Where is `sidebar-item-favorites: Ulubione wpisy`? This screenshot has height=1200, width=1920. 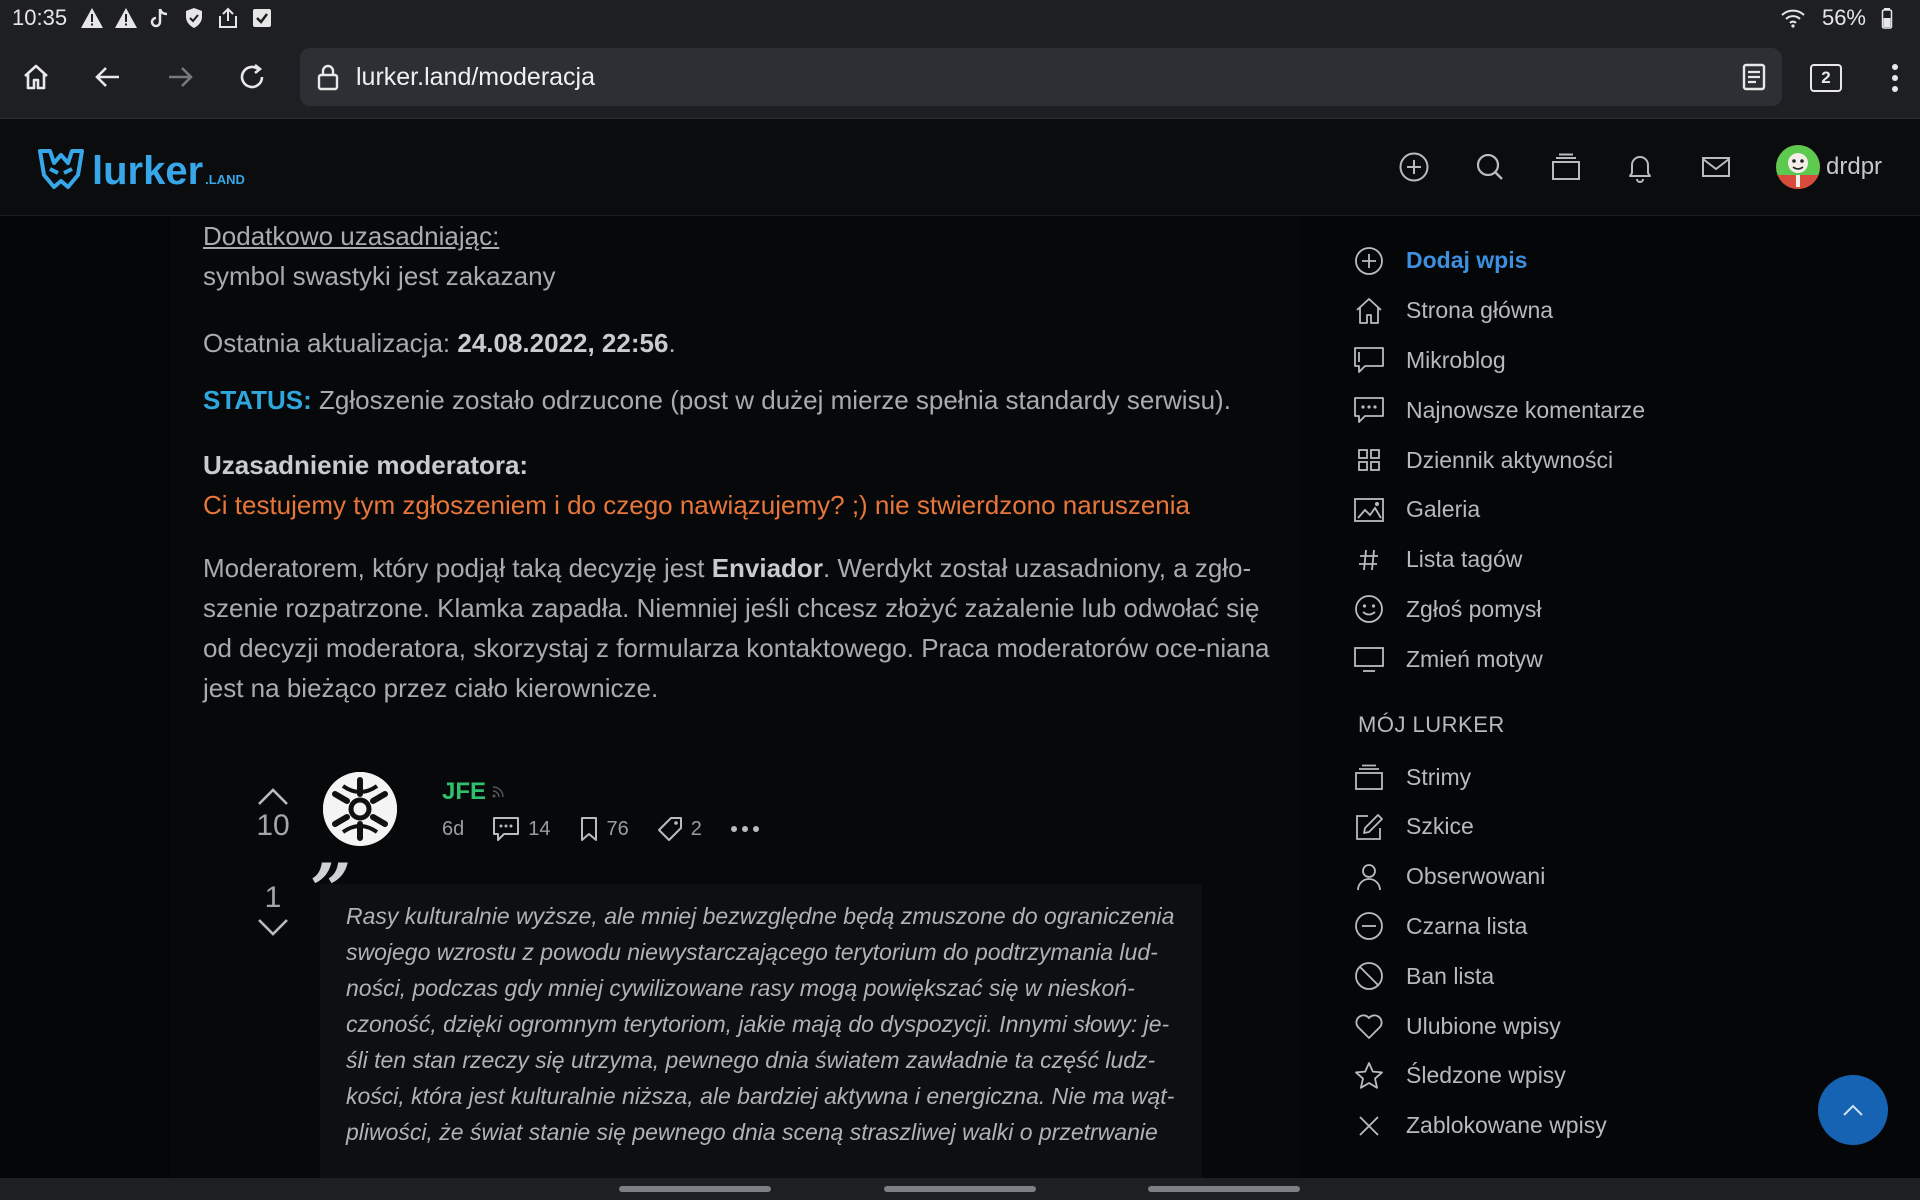
sidebar-item-favorites: Ulubione wpisy is located at coordinates (1610, 1026).